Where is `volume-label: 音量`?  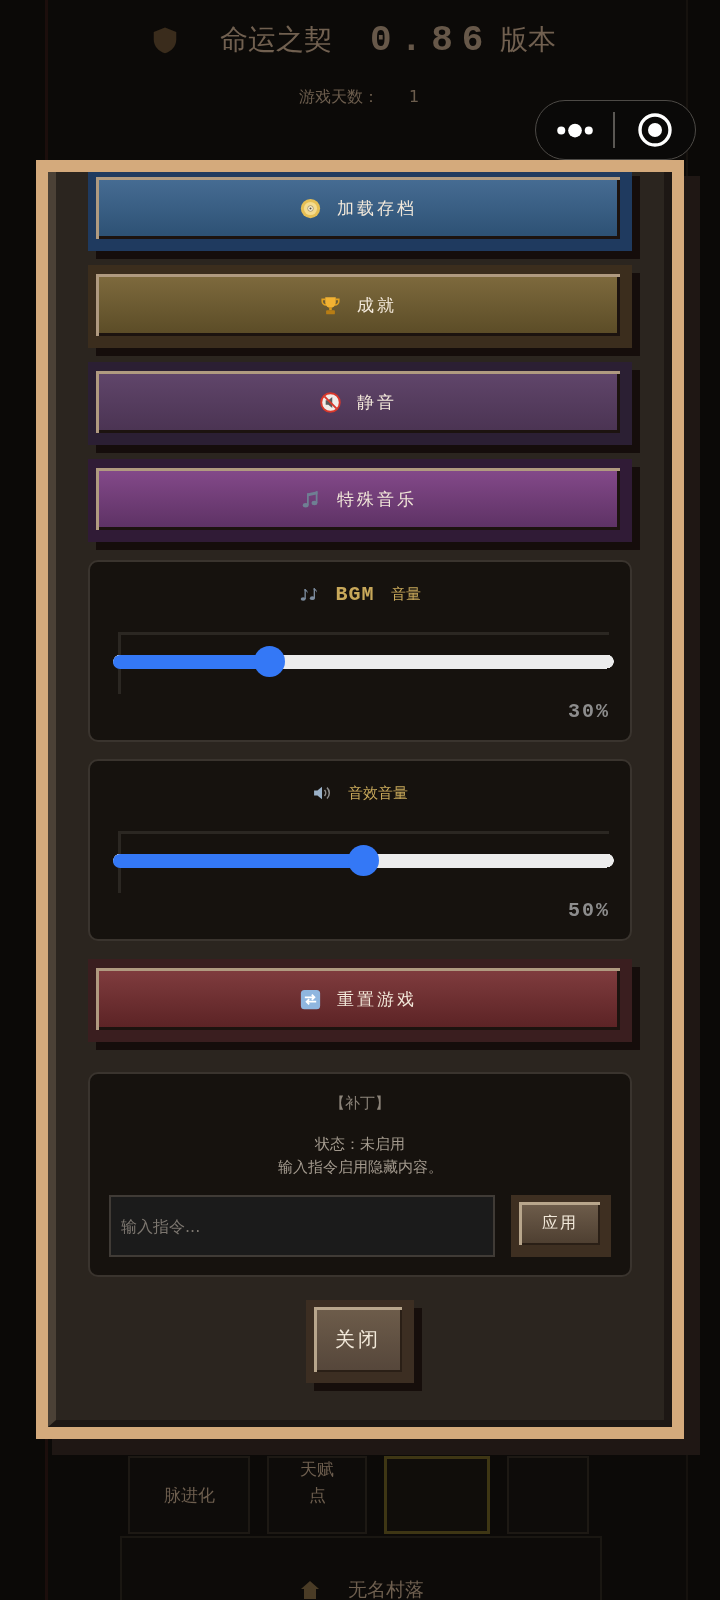
volume-label: 音量 is located at coordinates (405, 594).